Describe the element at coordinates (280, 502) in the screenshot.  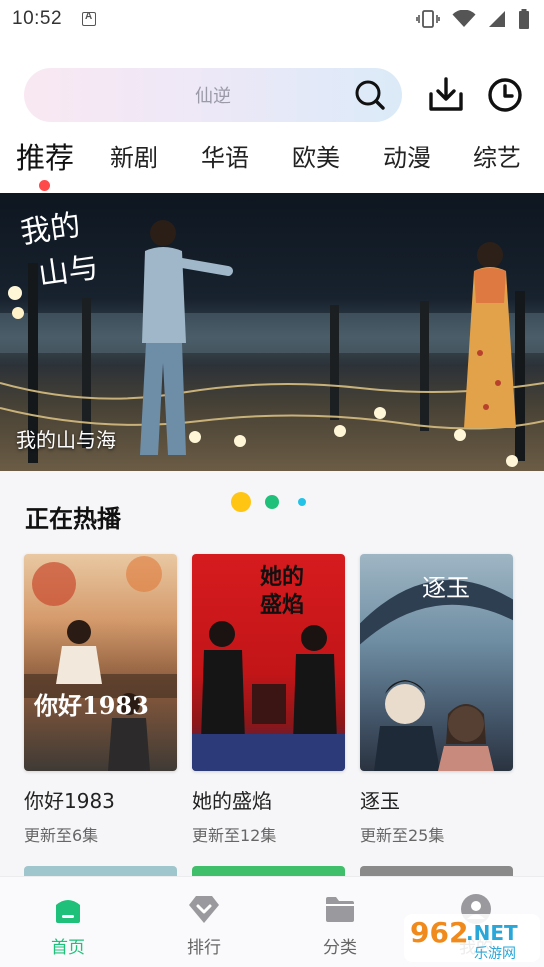
I see `carousel-dots` at that location.